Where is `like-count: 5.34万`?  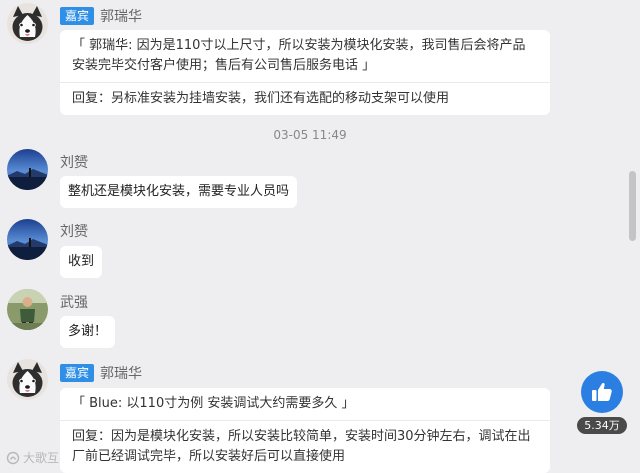
like-count: 5.34万 is located at coordinates (602, 425).